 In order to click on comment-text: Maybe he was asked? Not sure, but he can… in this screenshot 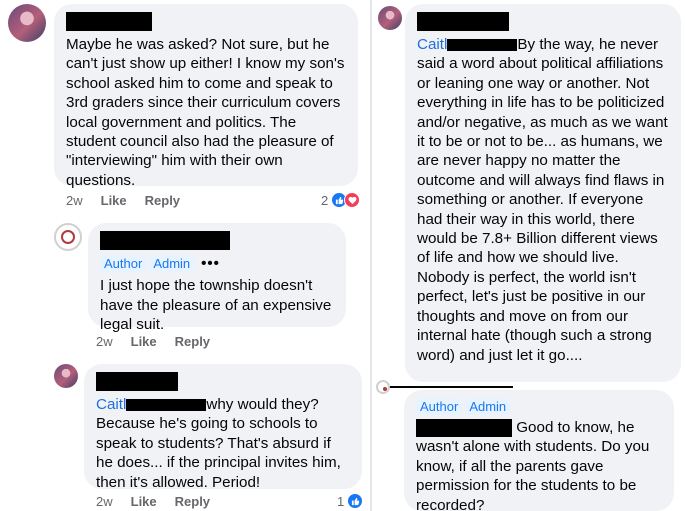, I will do `click(205, 112)`.